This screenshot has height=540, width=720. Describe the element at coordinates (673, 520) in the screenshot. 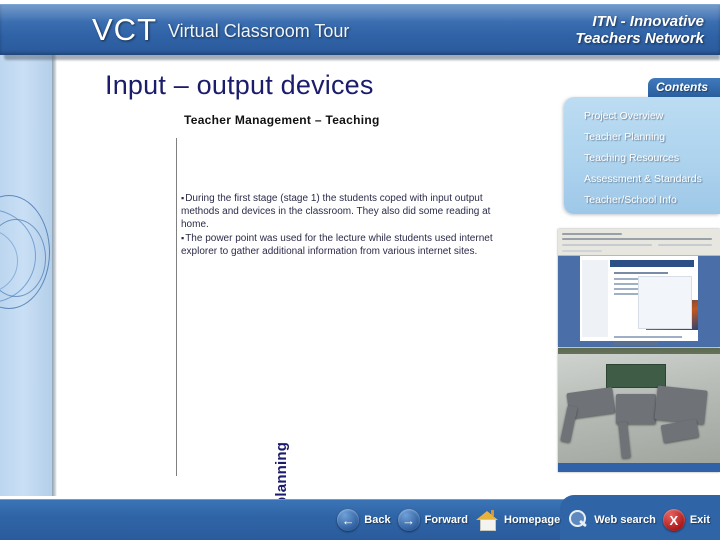

I see `close-x-icon: X` at that location.